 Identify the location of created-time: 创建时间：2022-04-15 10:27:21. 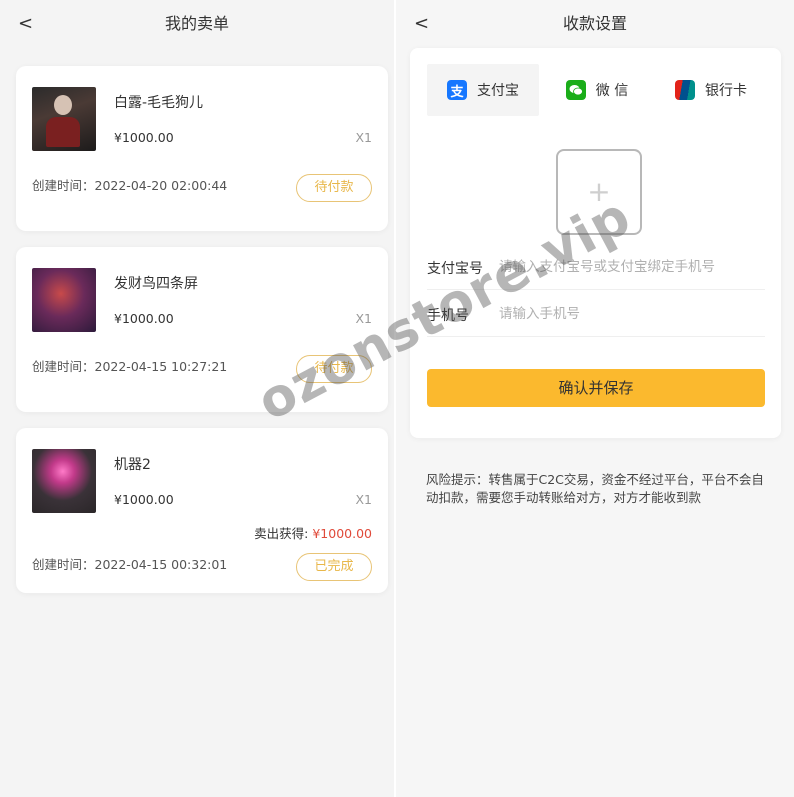
(130, 366).